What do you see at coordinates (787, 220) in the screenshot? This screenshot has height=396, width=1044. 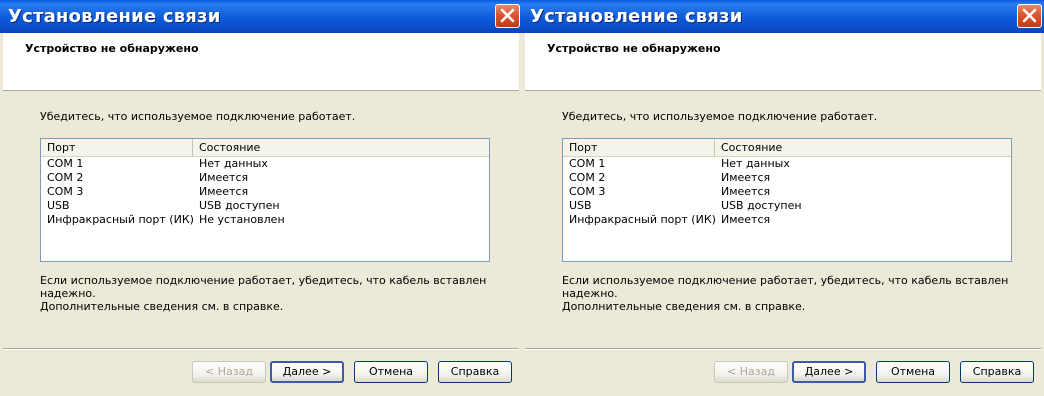 I see `list-item: Инфракрасный порт (ИК) Имеется` at bounding box center [787, 220].